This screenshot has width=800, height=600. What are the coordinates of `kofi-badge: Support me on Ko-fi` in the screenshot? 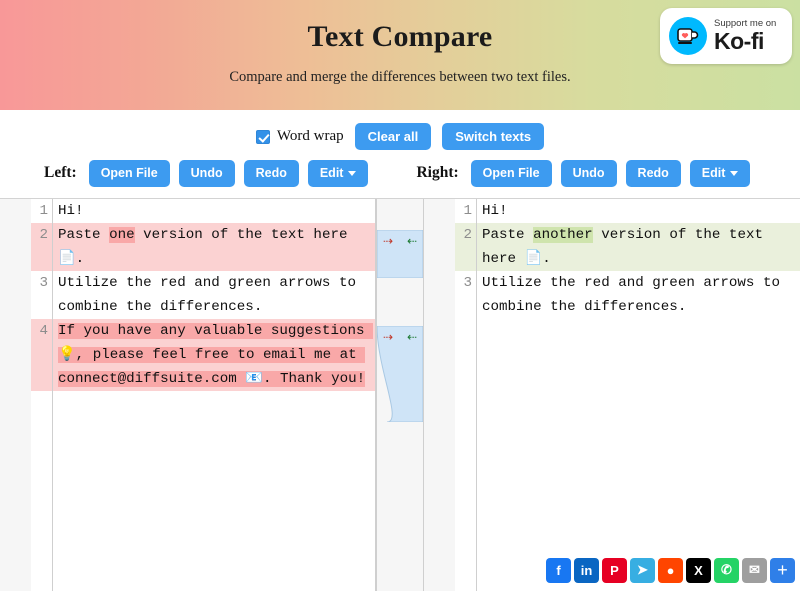 It's located at (726, 36).